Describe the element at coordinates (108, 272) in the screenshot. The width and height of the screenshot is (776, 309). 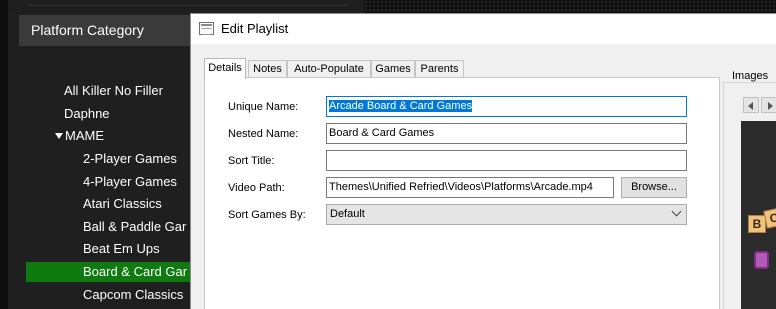
I see `tree-item-board-card-games: Board & Card Gar` at that location.